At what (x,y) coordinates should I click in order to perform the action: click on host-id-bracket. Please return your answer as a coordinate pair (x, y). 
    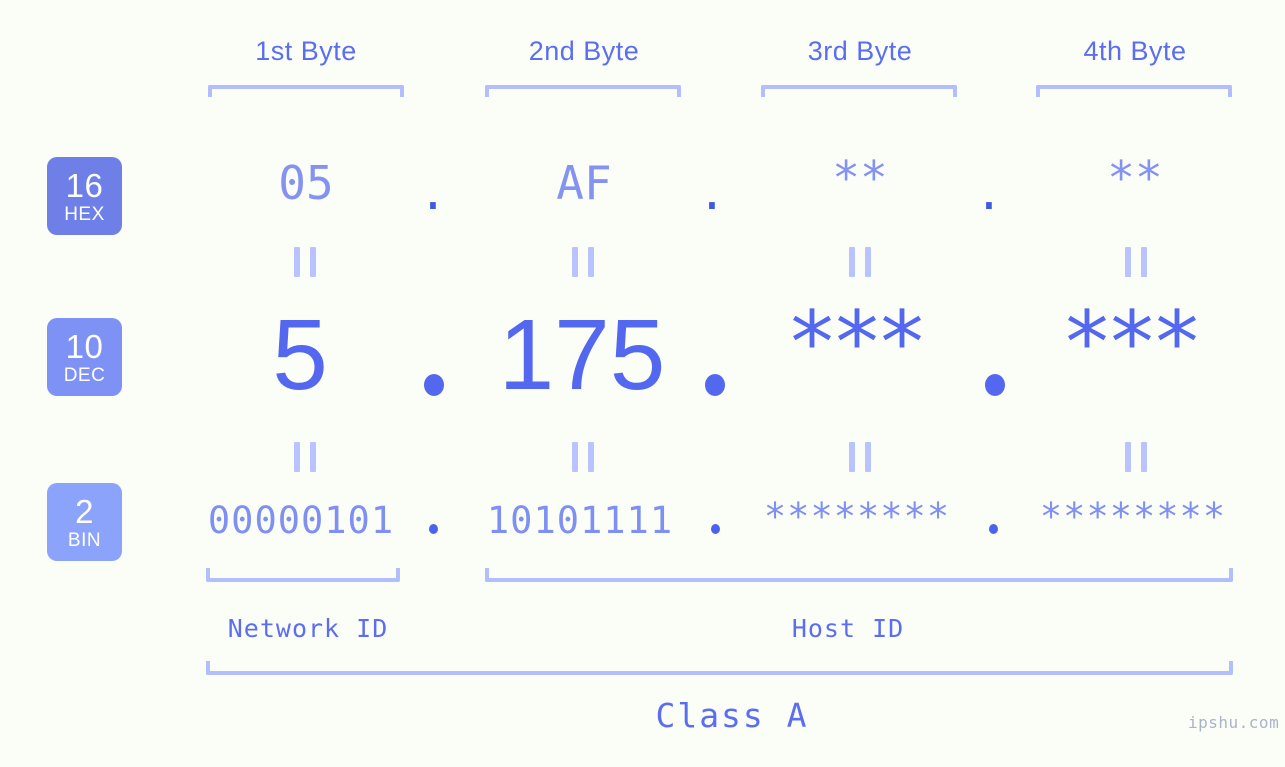
    Looking at the image, I should click on (859, 575).